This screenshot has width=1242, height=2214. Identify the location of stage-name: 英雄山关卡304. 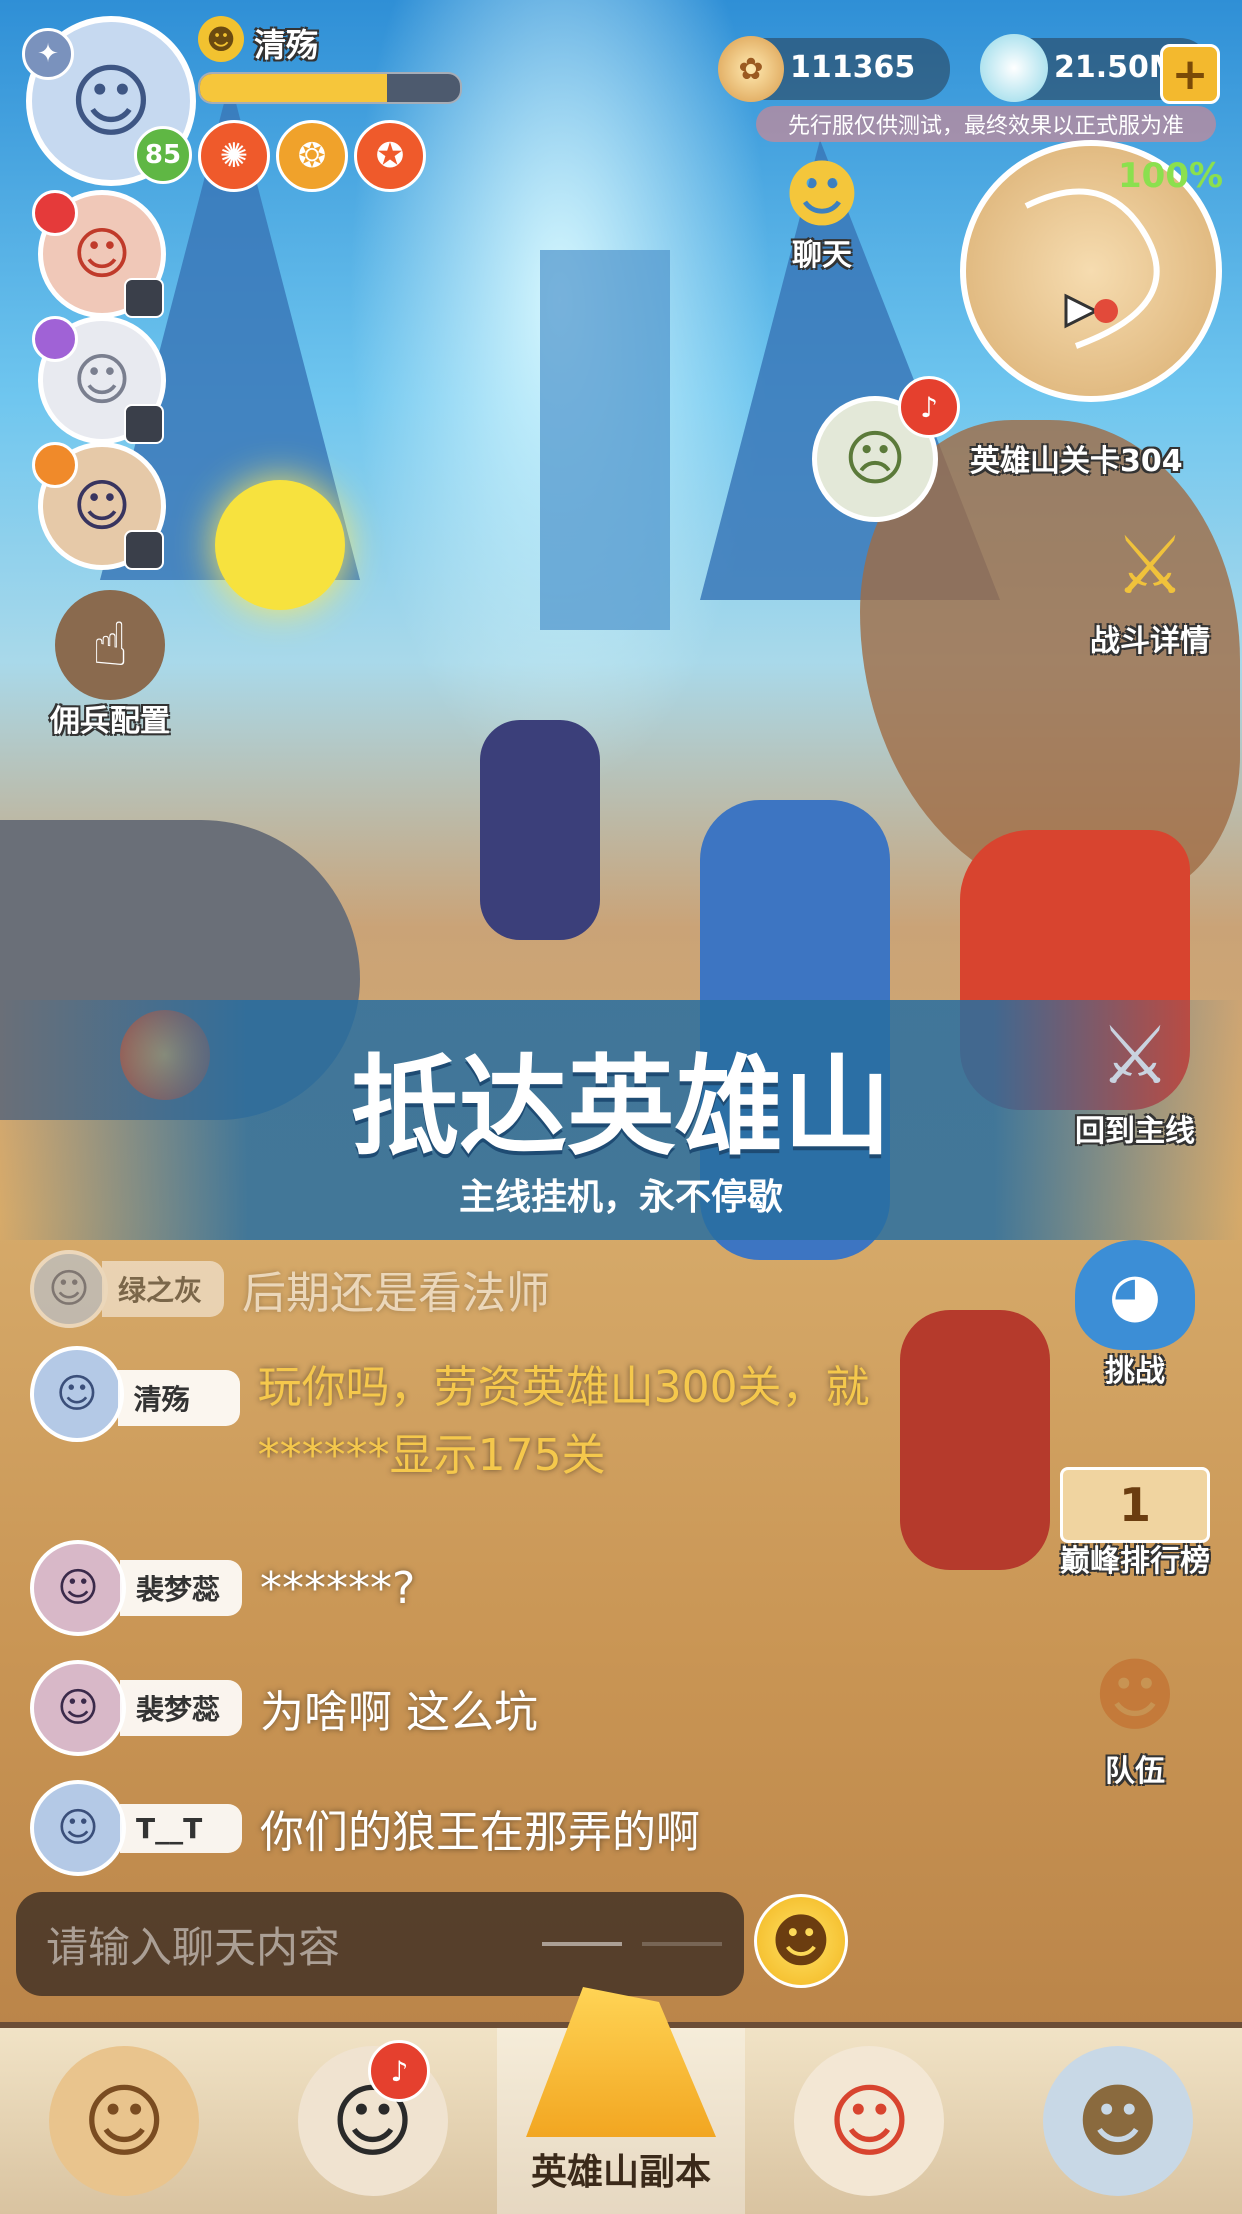
(1076, 461).